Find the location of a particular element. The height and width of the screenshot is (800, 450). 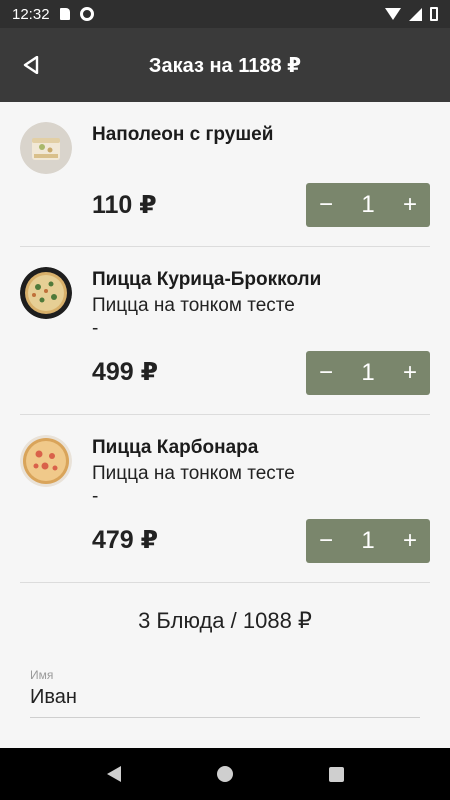

item-name: Пицца Курица-Брокколи is located at coordinates (207, 279).